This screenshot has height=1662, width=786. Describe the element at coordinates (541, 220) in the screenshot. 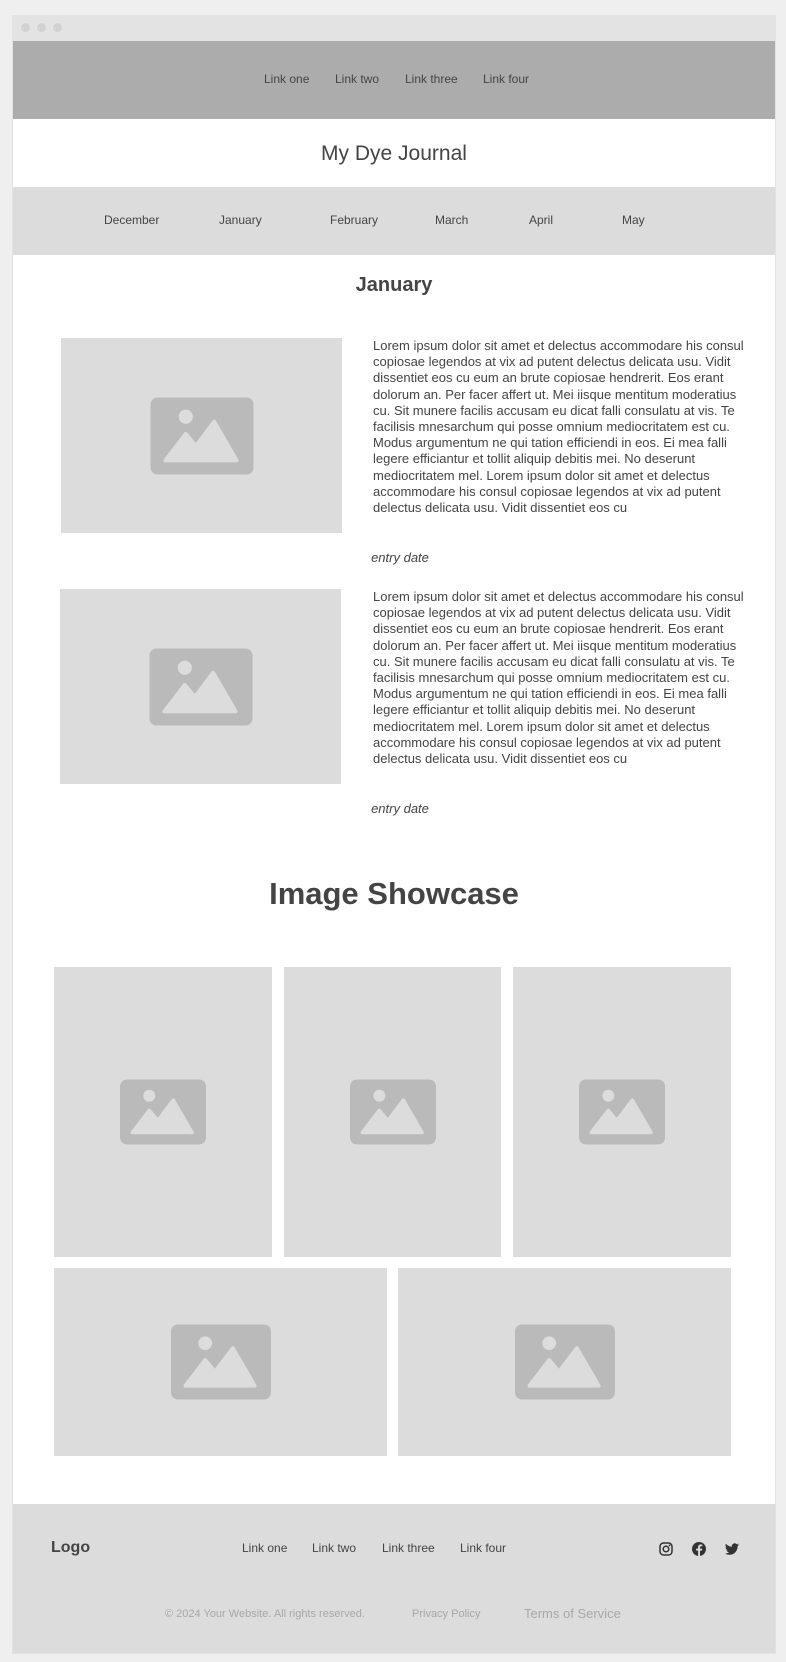

I see `month-tab-april: April` at that location.